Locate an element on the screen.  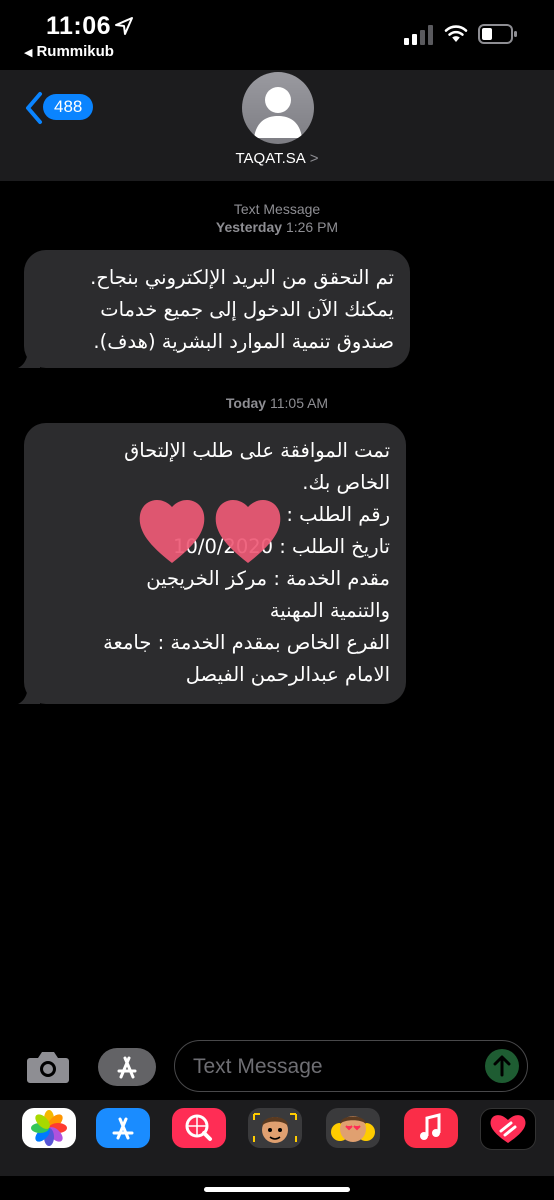
chevron-right-icon: > is located at coordinates (314, 158).